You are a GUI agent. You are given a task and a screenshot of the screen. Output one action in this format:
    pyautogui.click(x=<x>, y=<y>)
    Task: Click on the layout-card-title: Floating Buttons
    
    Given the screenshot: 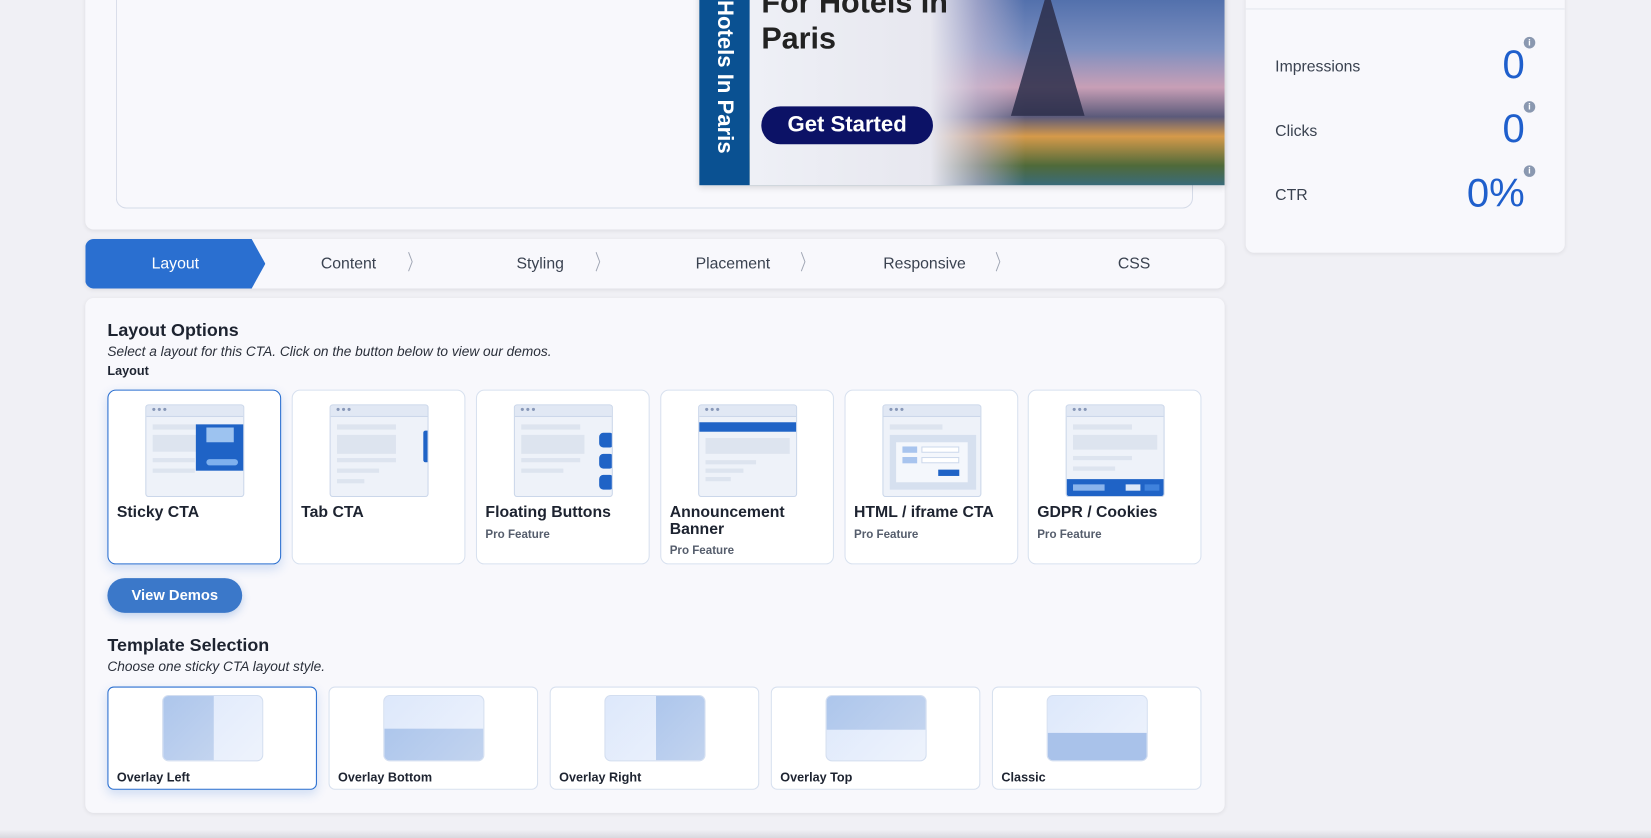 What is the action you would take?
    pyautogui.click(x=548, y=512)
    